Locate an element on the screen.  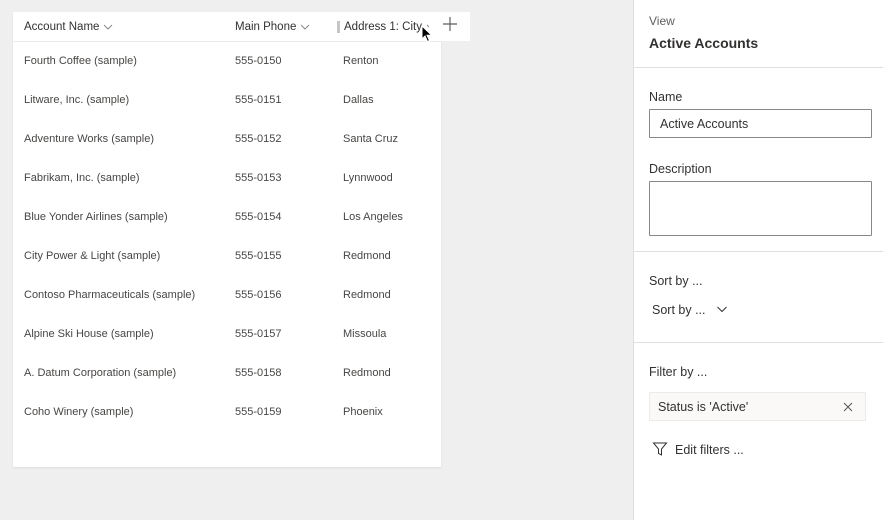
filter-funnel-icon is located at coordinates (660, 450).